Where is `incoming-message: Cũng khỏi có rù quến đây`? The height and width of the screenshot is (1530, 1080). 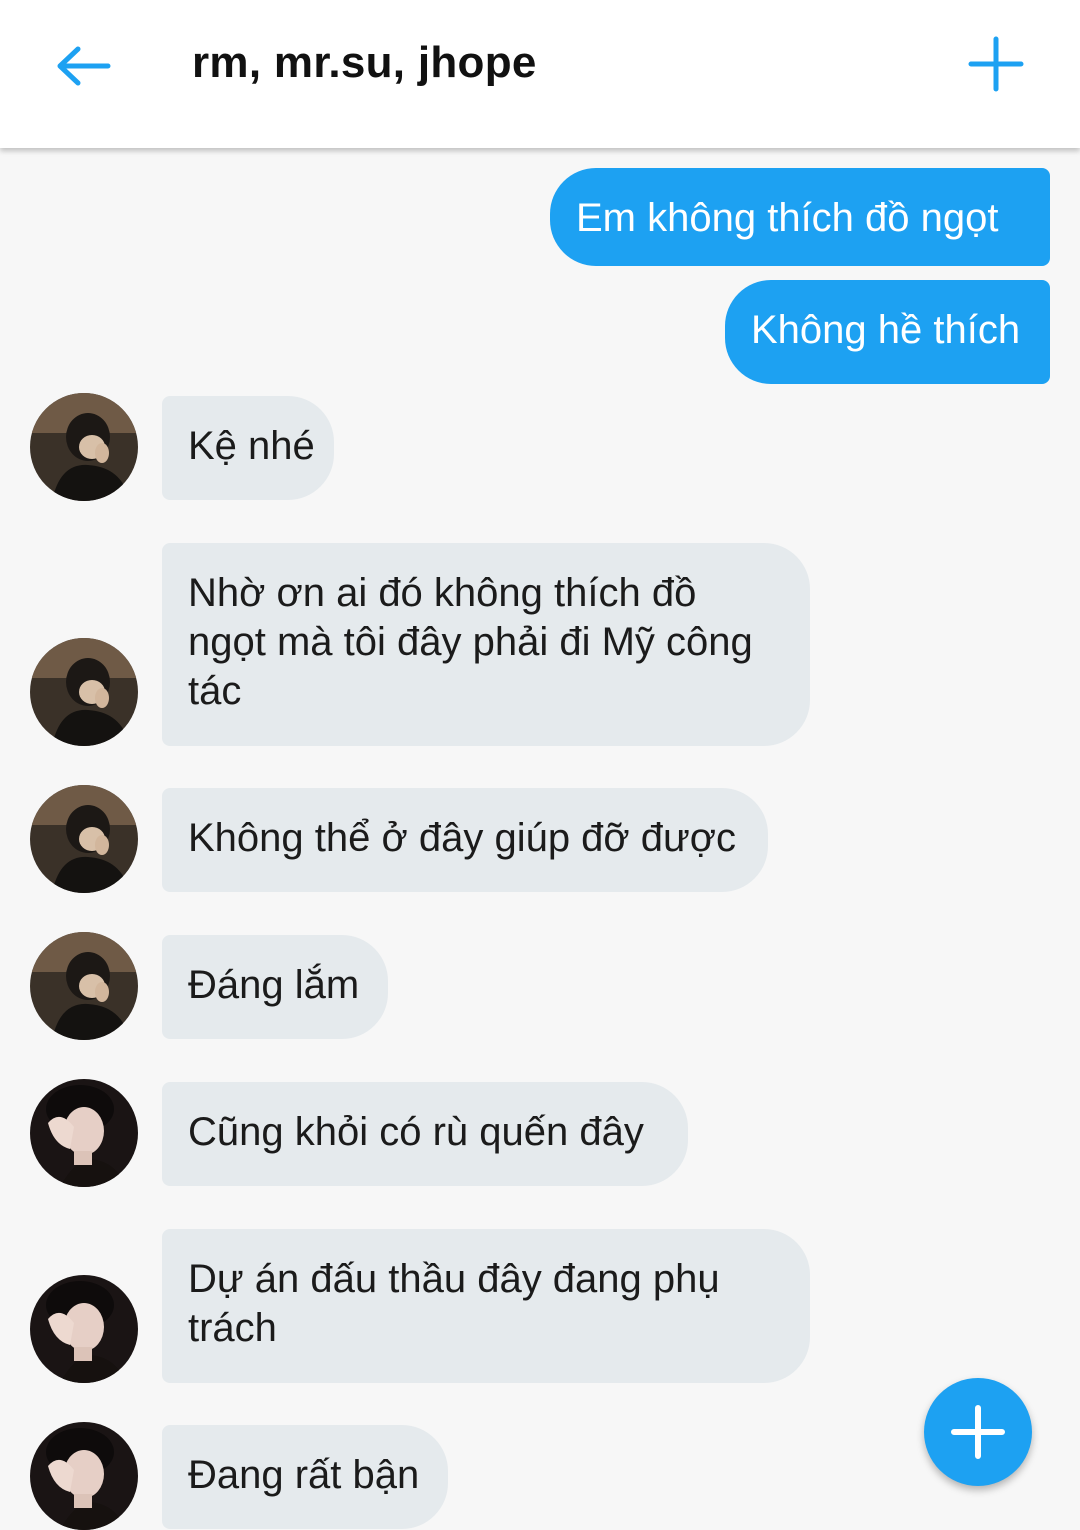
incoming-message: Cũng khỏi có rù quến đây is located at coordinates (425, 1134).